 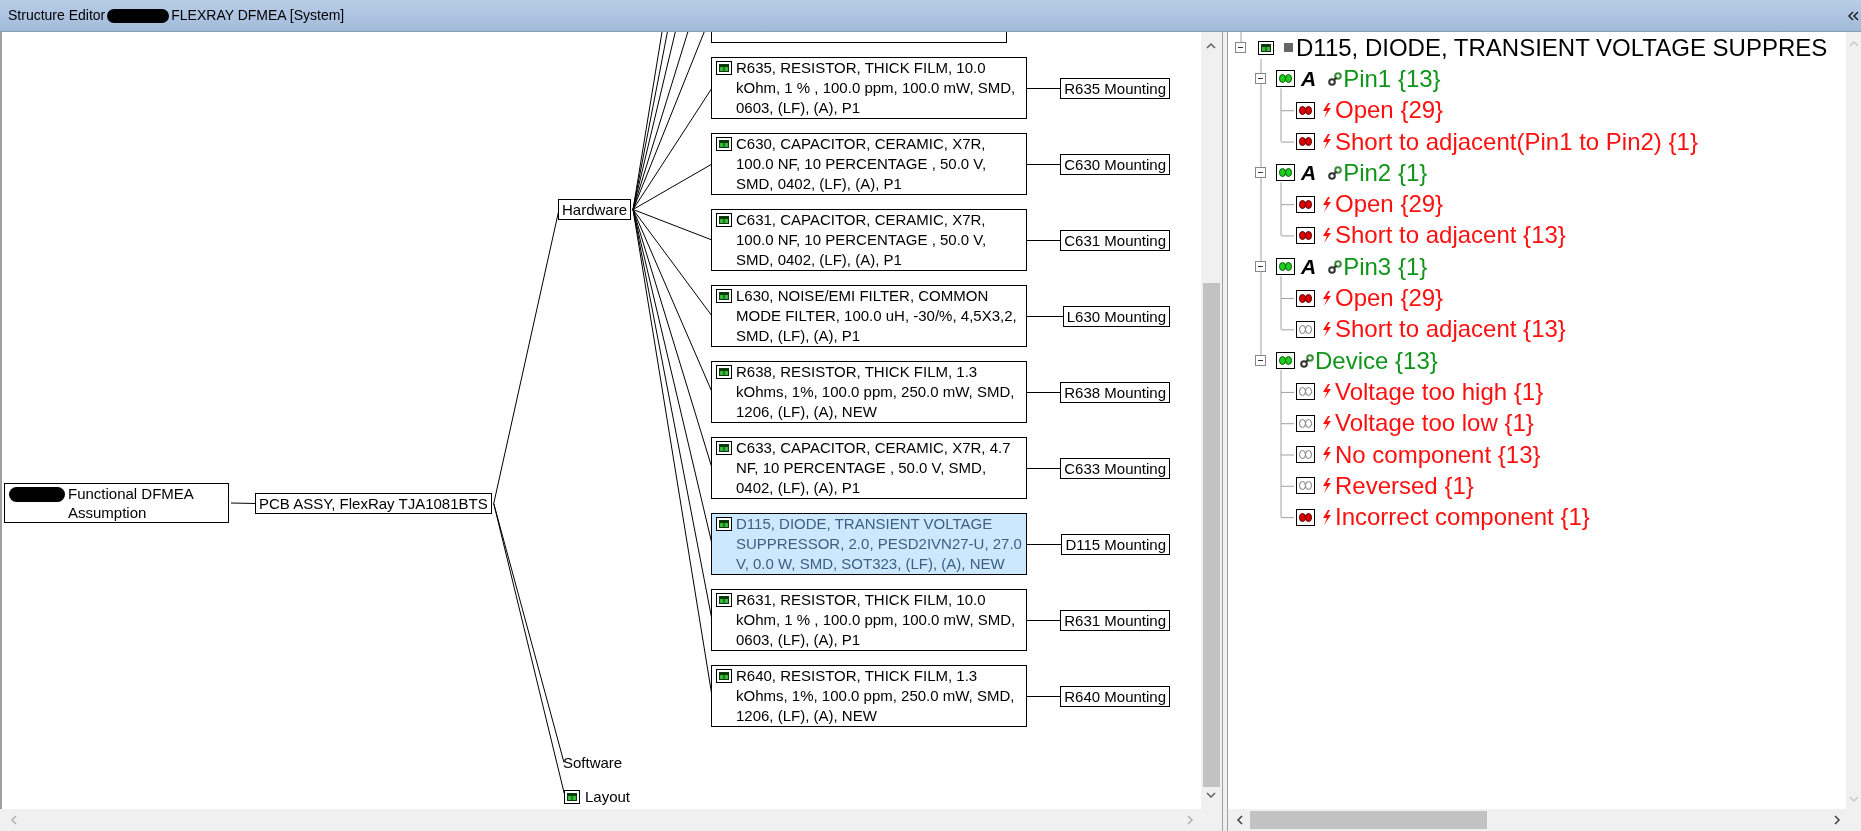 What do you see at coordinates (593, 762) in the screenshot?
I see `tree-node: Software` at bounding box center [593, 762].